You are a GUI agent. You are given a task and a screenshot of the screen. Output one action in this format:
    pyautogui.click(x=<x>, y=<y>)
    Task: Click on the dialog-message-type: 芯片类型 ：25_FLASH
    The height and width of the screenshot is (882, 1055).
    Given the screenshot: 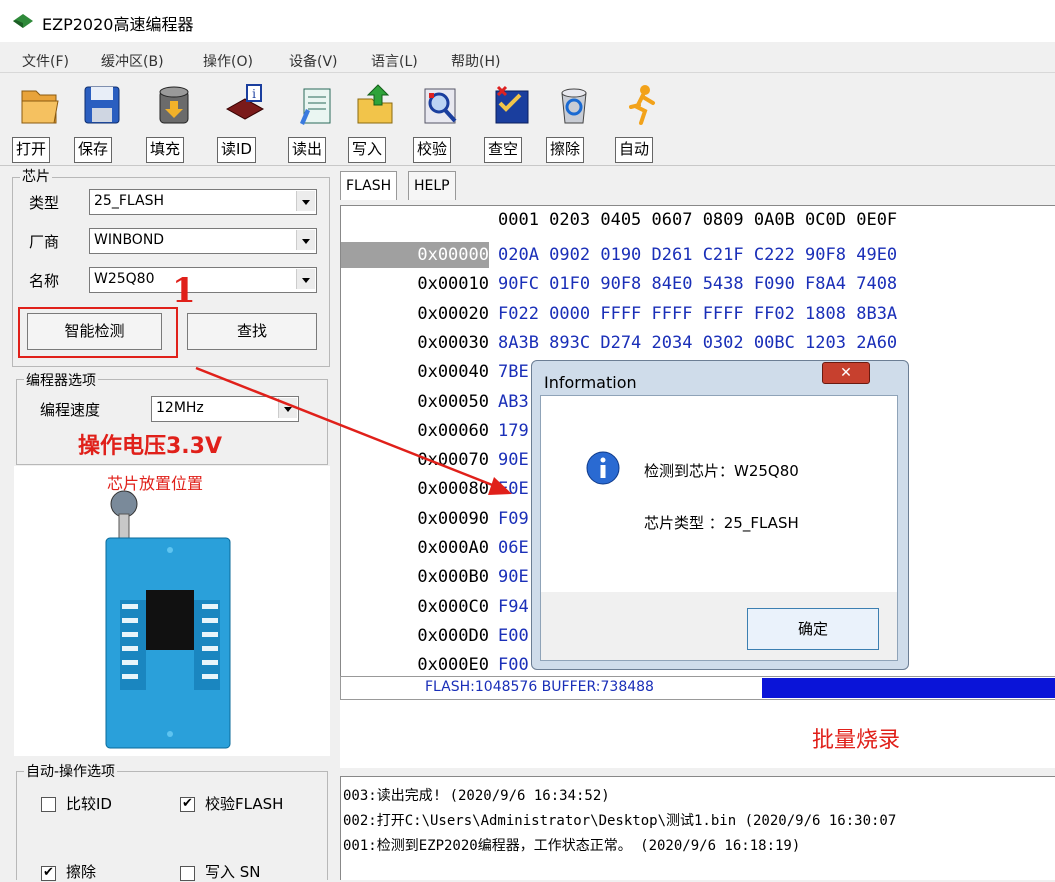 What is the action you would take?
    pyautogui.click(x=721, y=523)
    